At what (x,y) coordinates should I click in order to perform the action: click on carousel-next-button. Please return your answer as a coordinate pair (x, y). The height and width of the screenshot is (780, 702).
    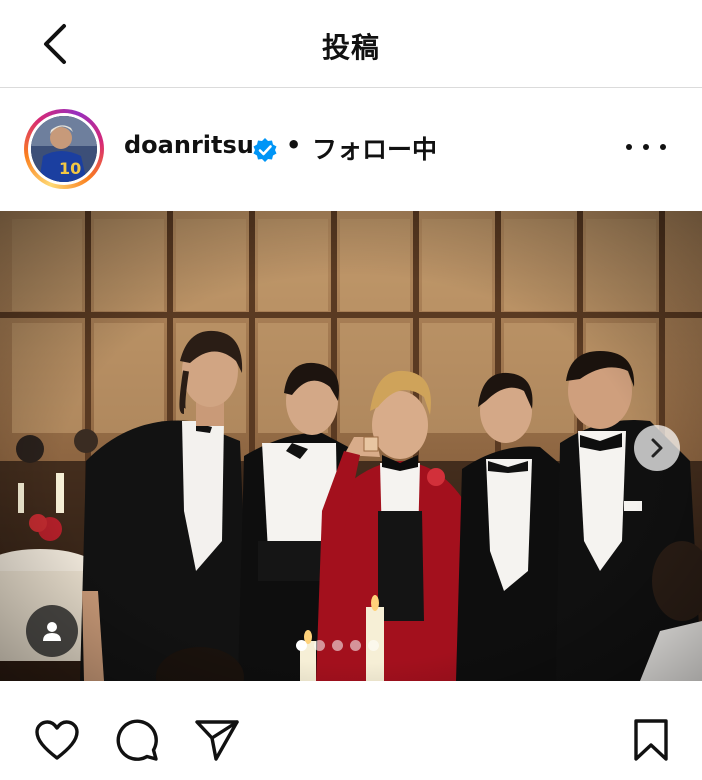
    Looking at the image, I should click on (657, 448).